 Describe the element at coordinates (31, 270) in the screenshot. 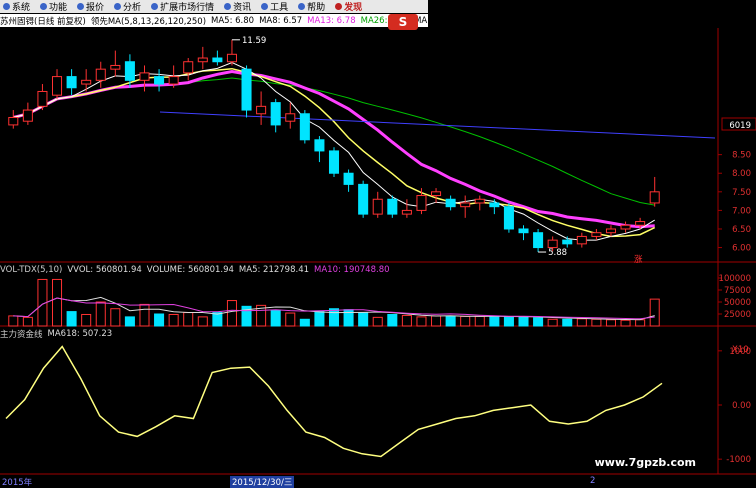

I see `vol-indicator-name: VOL-TDX(5,10)` at that location.